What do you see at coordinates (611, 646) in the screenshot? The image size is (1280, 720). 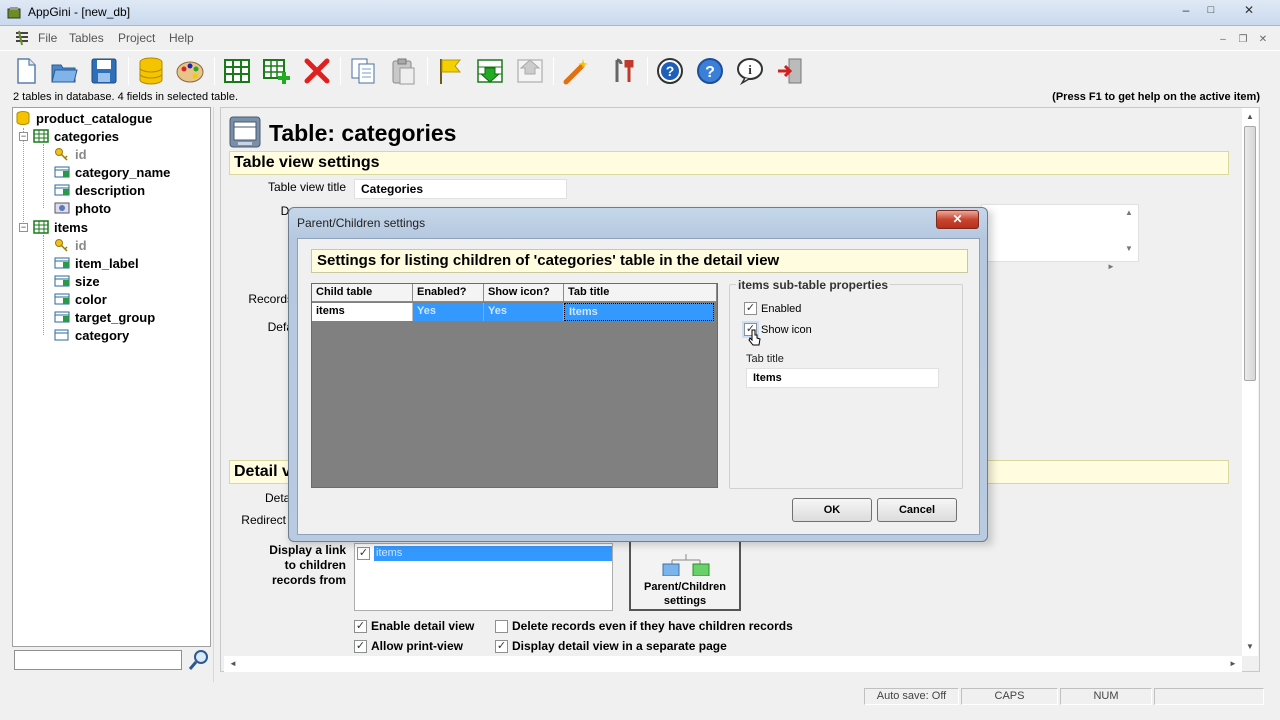 I see `separate-page-option: ✓ Display detail view in a separate page` at bounding box center [611, 646].